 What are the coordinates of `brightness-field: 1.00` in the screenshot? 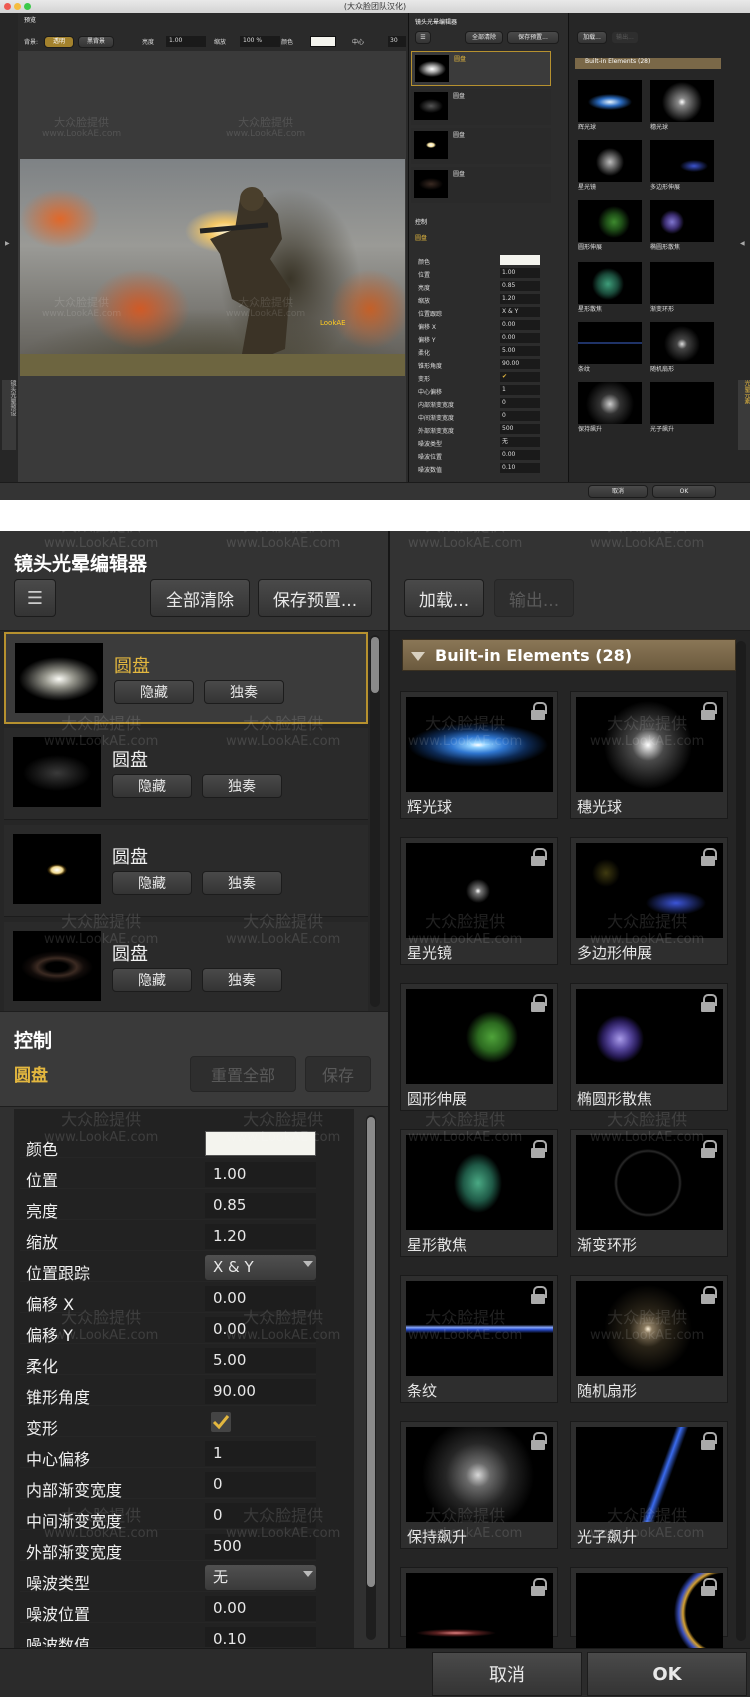 It's located at (186, 41).